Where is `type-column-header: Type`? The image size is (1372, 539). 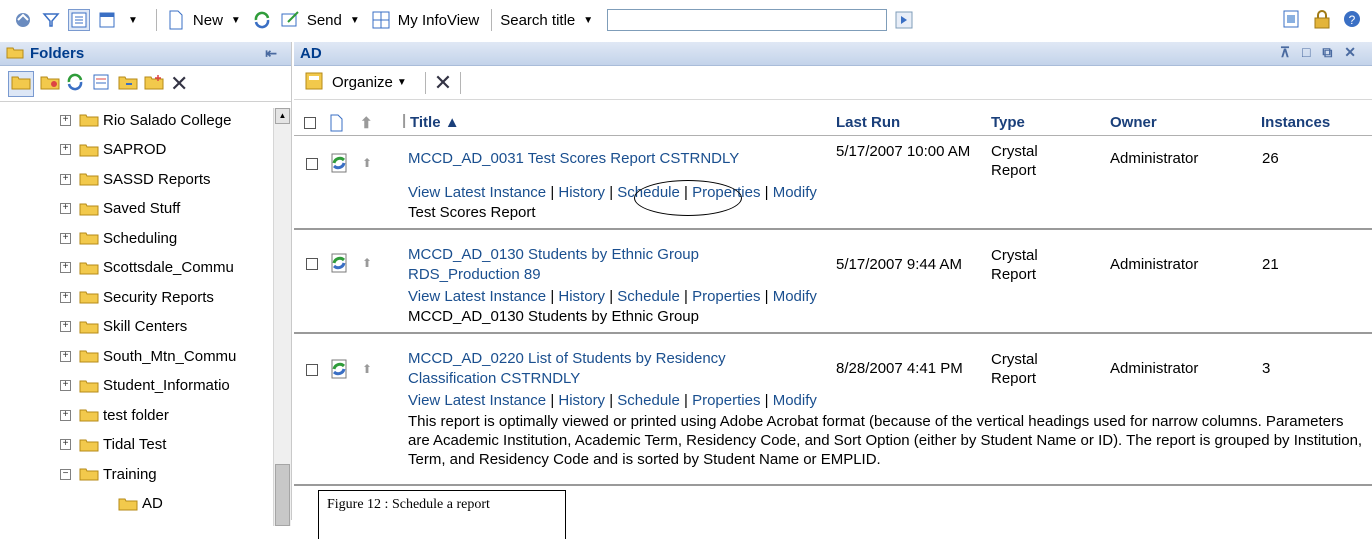 type-column-header: Type is located at coordinates (1008, 122).